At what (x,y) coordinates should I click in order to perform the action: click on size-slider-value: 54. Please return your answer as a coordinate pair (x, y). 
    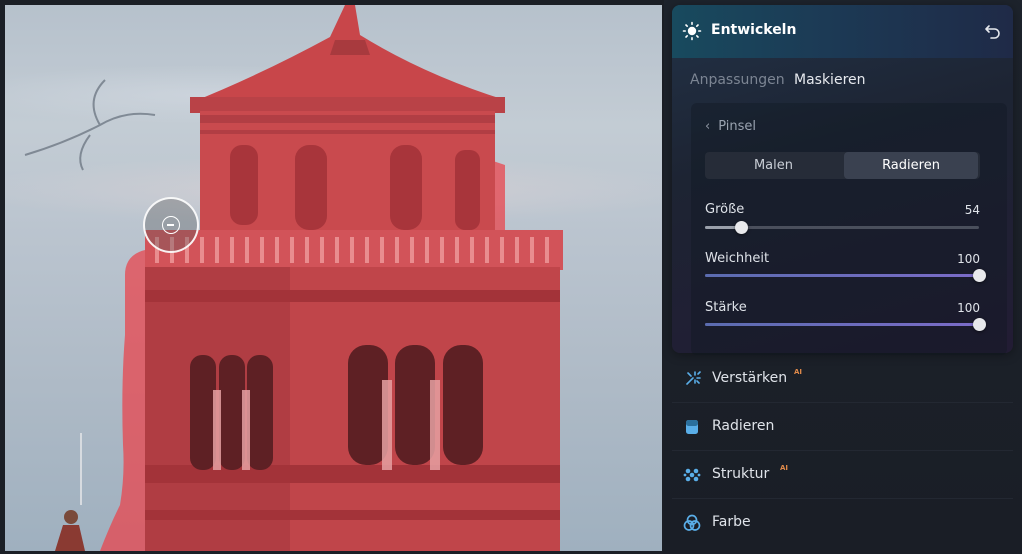
    Looking at the image, I should click on (972, 210).